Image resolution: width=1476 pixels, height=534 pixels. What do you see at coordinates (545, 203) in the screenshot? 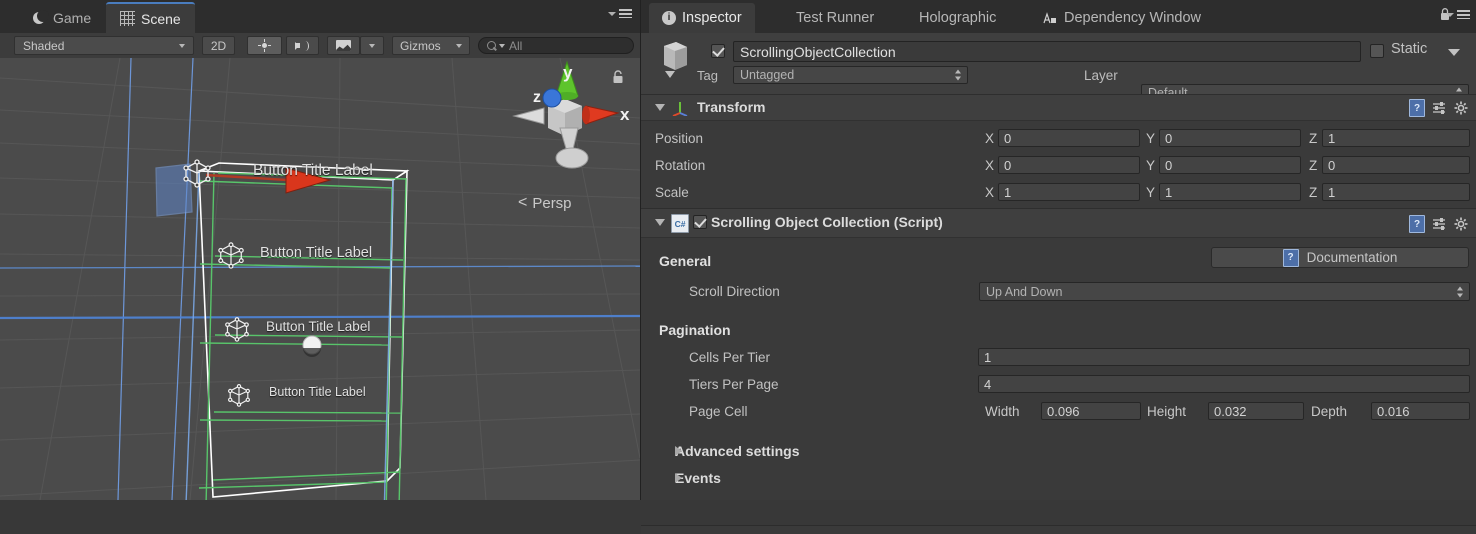
I see `scene-projection-toggle: < Persp` at bounding box center [545, 203].